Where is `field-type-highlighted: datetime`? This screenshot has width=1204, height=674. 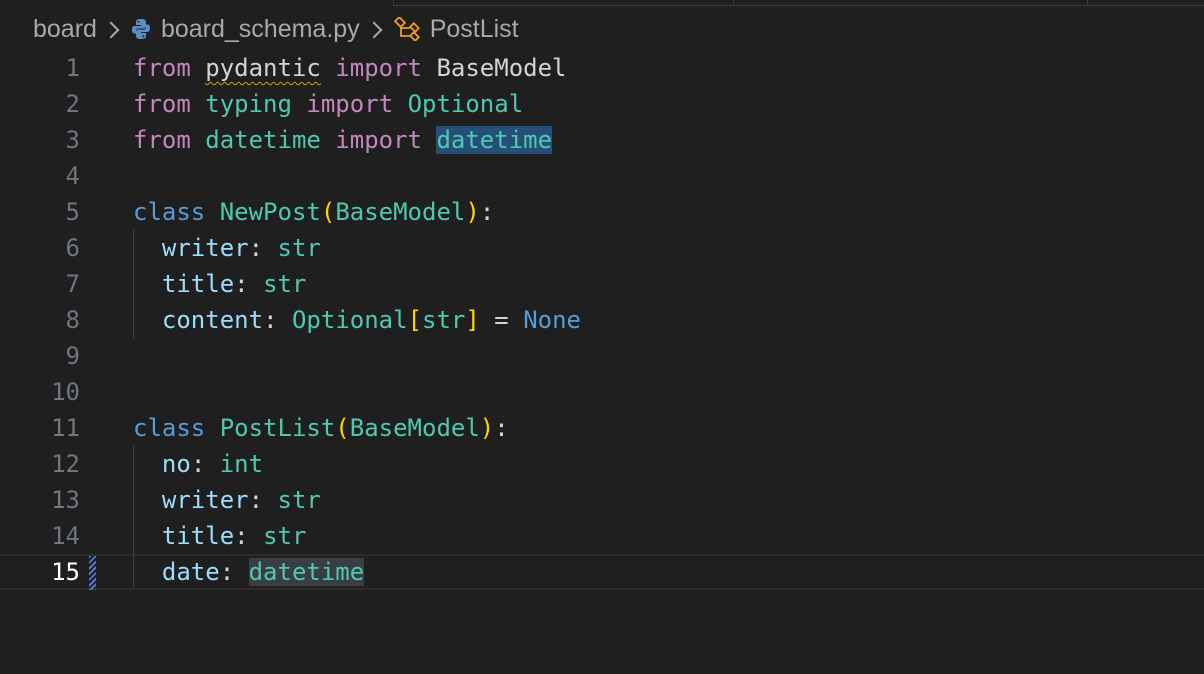
field-type-highlighted: datetime is located at coordinates (306, 572).